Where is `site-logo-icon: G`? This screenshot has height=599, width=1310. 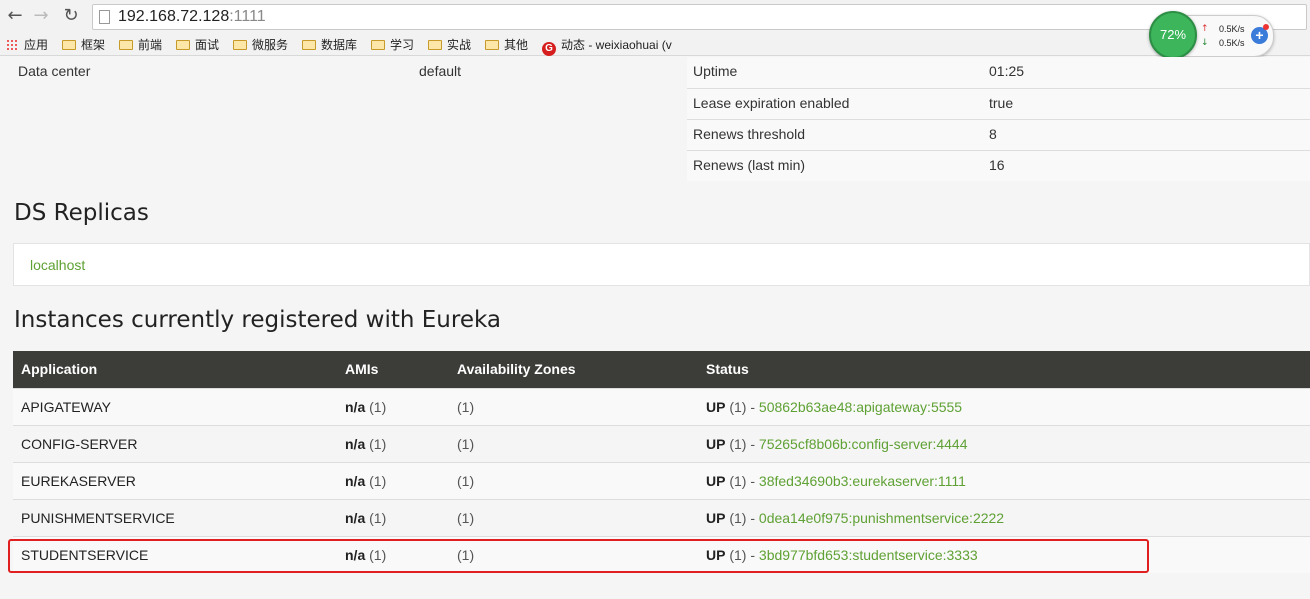
site-logo-icon: G is located at coordinates (549, 49).